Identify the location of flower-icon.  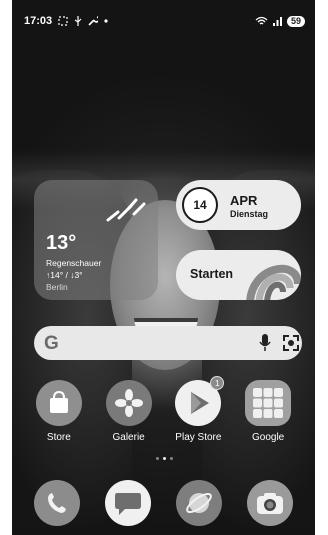
(128, 403).